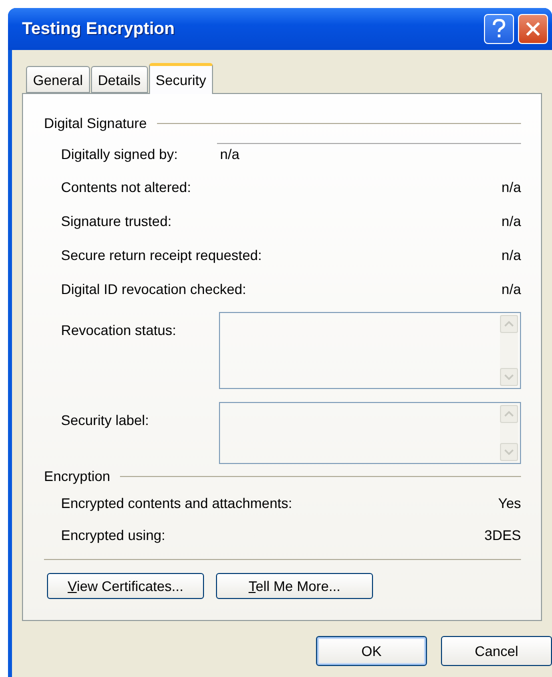 The width and height of the screenshot is (552, 677). Describe the element at coordinates (176, 503) in the screenshot. I see `field-label: Encrypted contents and attachments:` at that location.